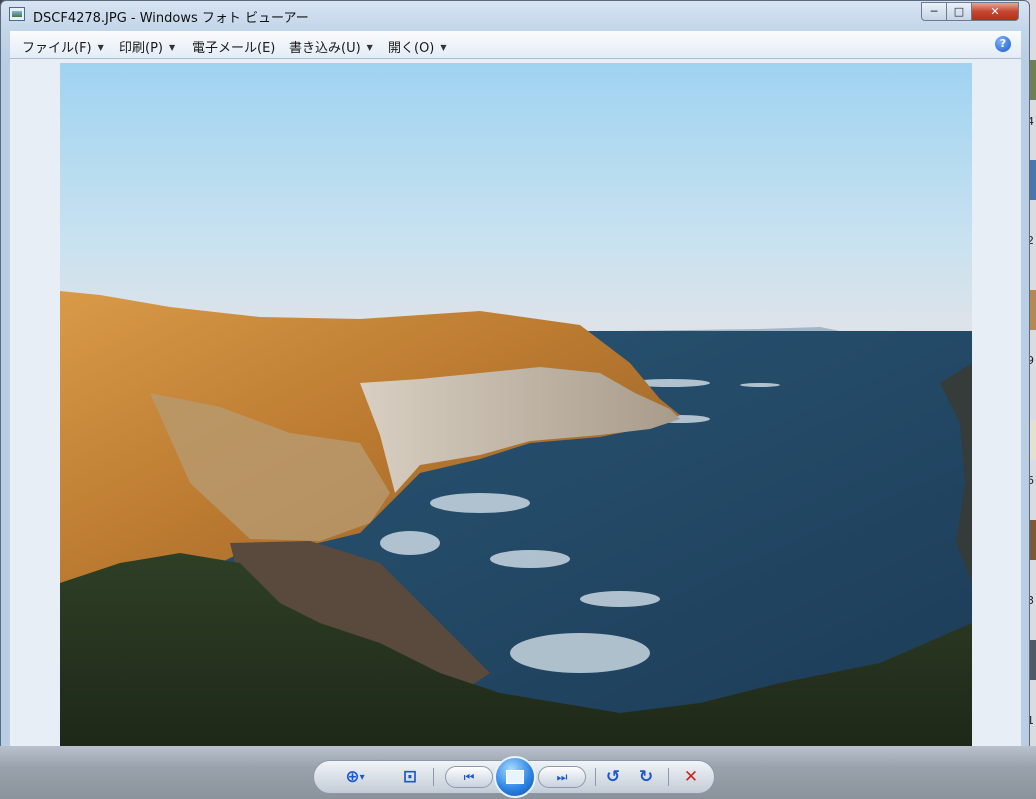 Image resolution: width=1036 pixels, height=799 pixels. What do you see at coordinates (325, 48) in the screenshot?
I see `menu-burn-label: 書き込み(U)` at bounding box center [325, 48].